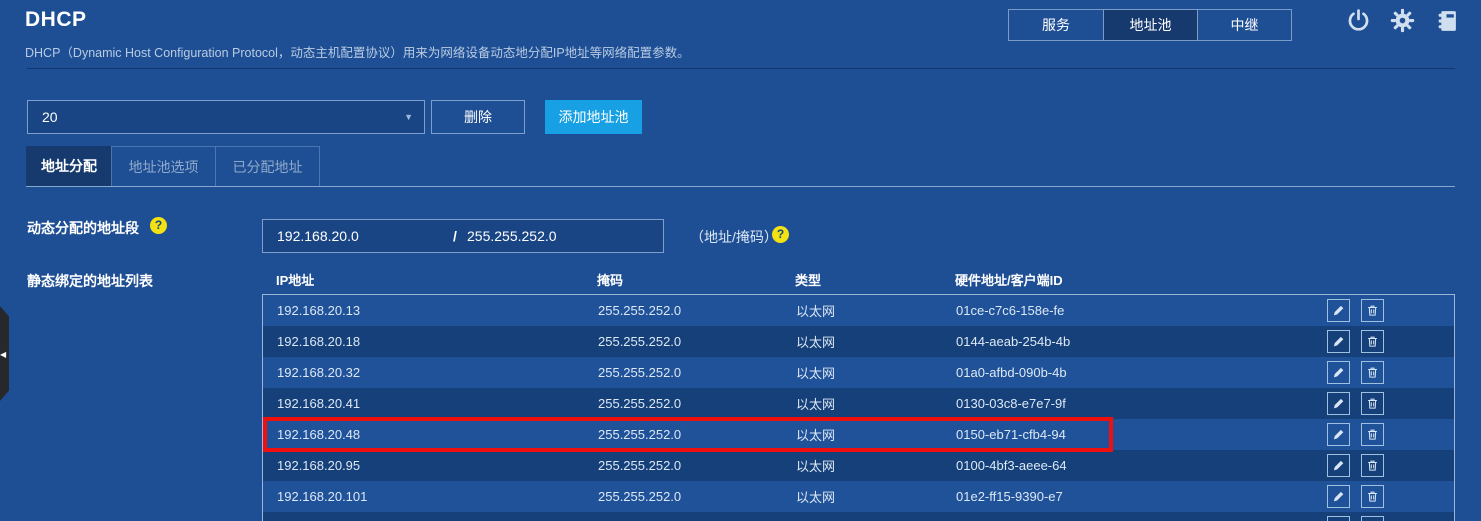 The image size is (1481, 521). What do you see at coordinates (1011, 465) in the screenshot?
I see `cell-hw: 0100-4bf3-aeee-64` at bounding box center [1011, 465].